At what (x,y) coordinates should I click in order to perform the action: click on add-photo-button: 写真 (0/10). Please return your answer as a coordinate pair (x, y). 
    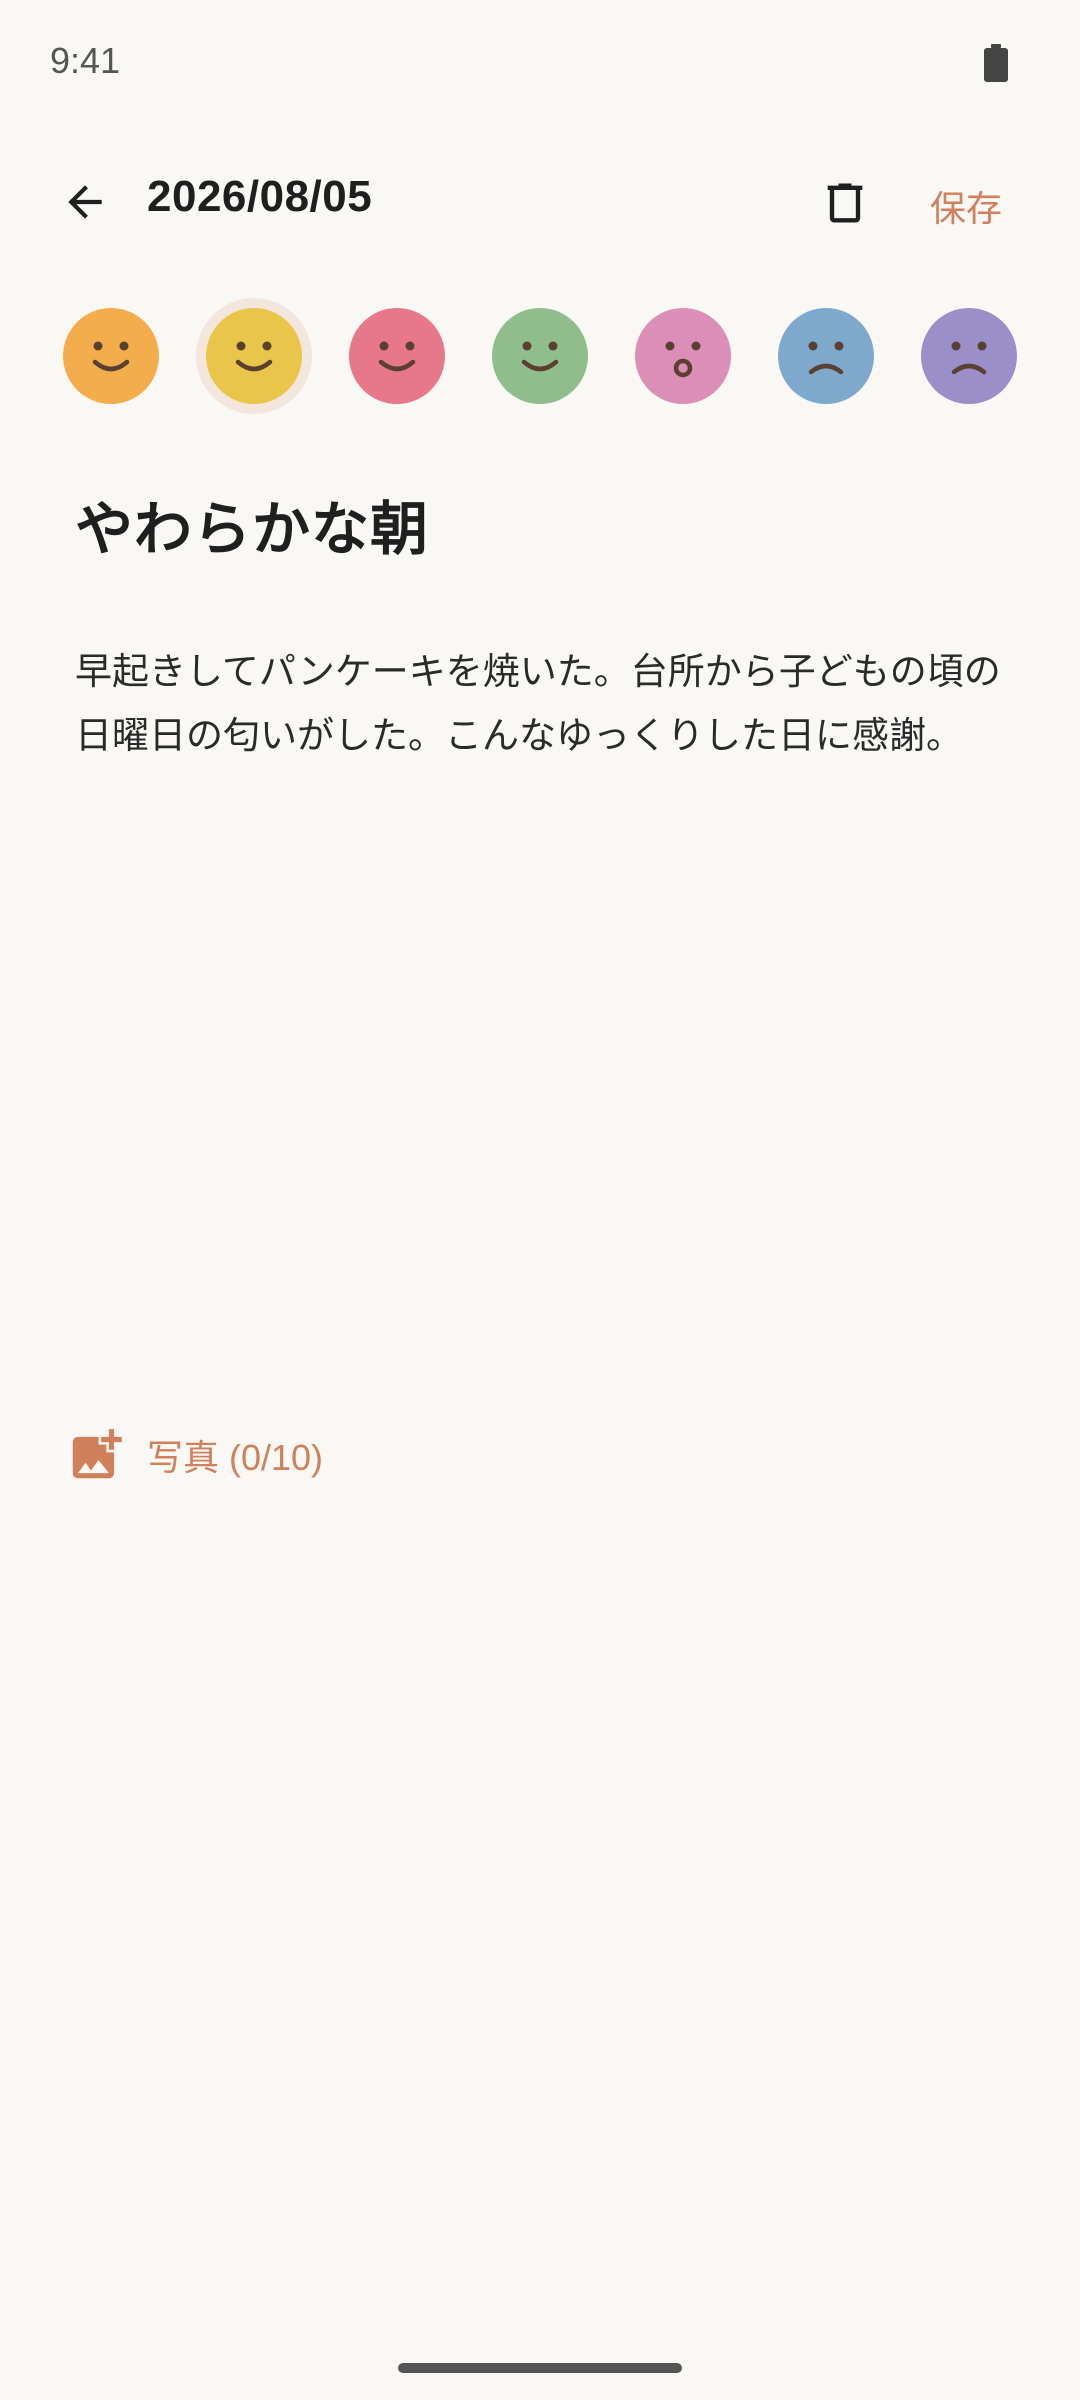
    Looking at the image, I should click on (194, 1455).